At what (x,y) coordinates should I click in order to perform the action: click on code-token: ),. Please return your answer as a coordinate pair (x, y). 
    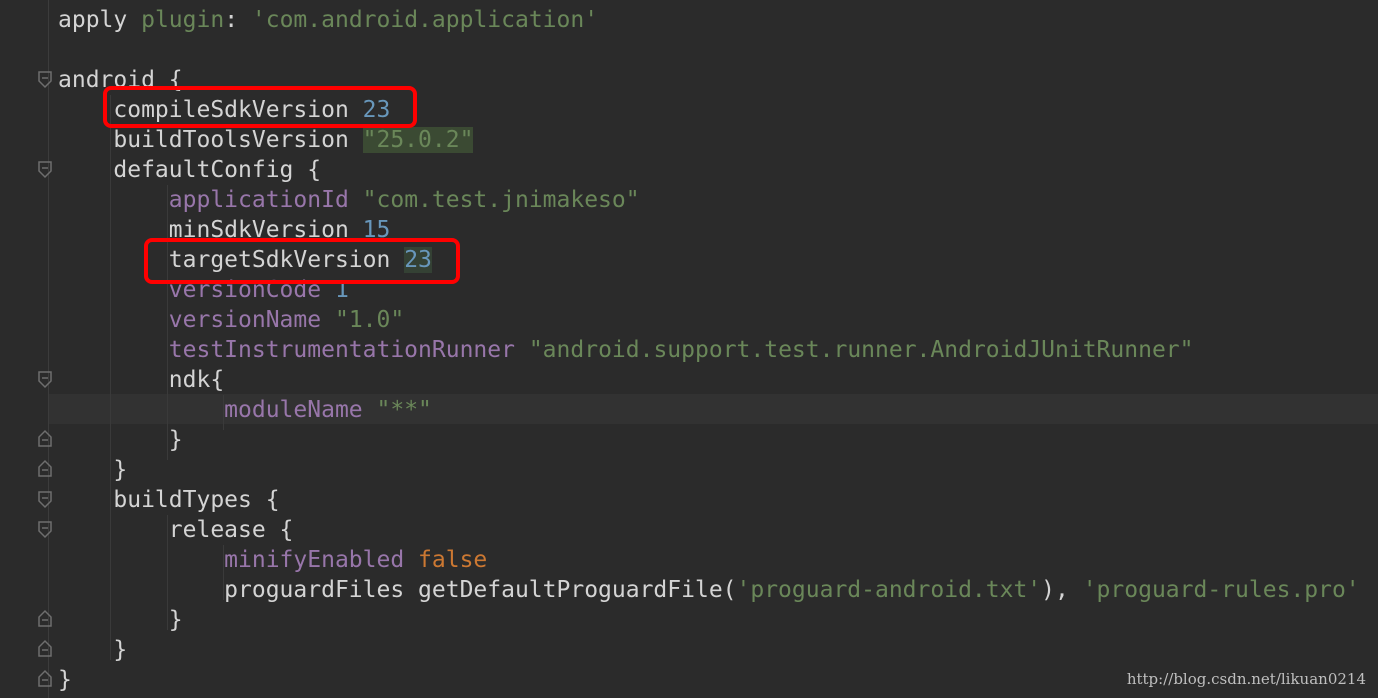
    Looking at the image, I should click on (1062, 590).